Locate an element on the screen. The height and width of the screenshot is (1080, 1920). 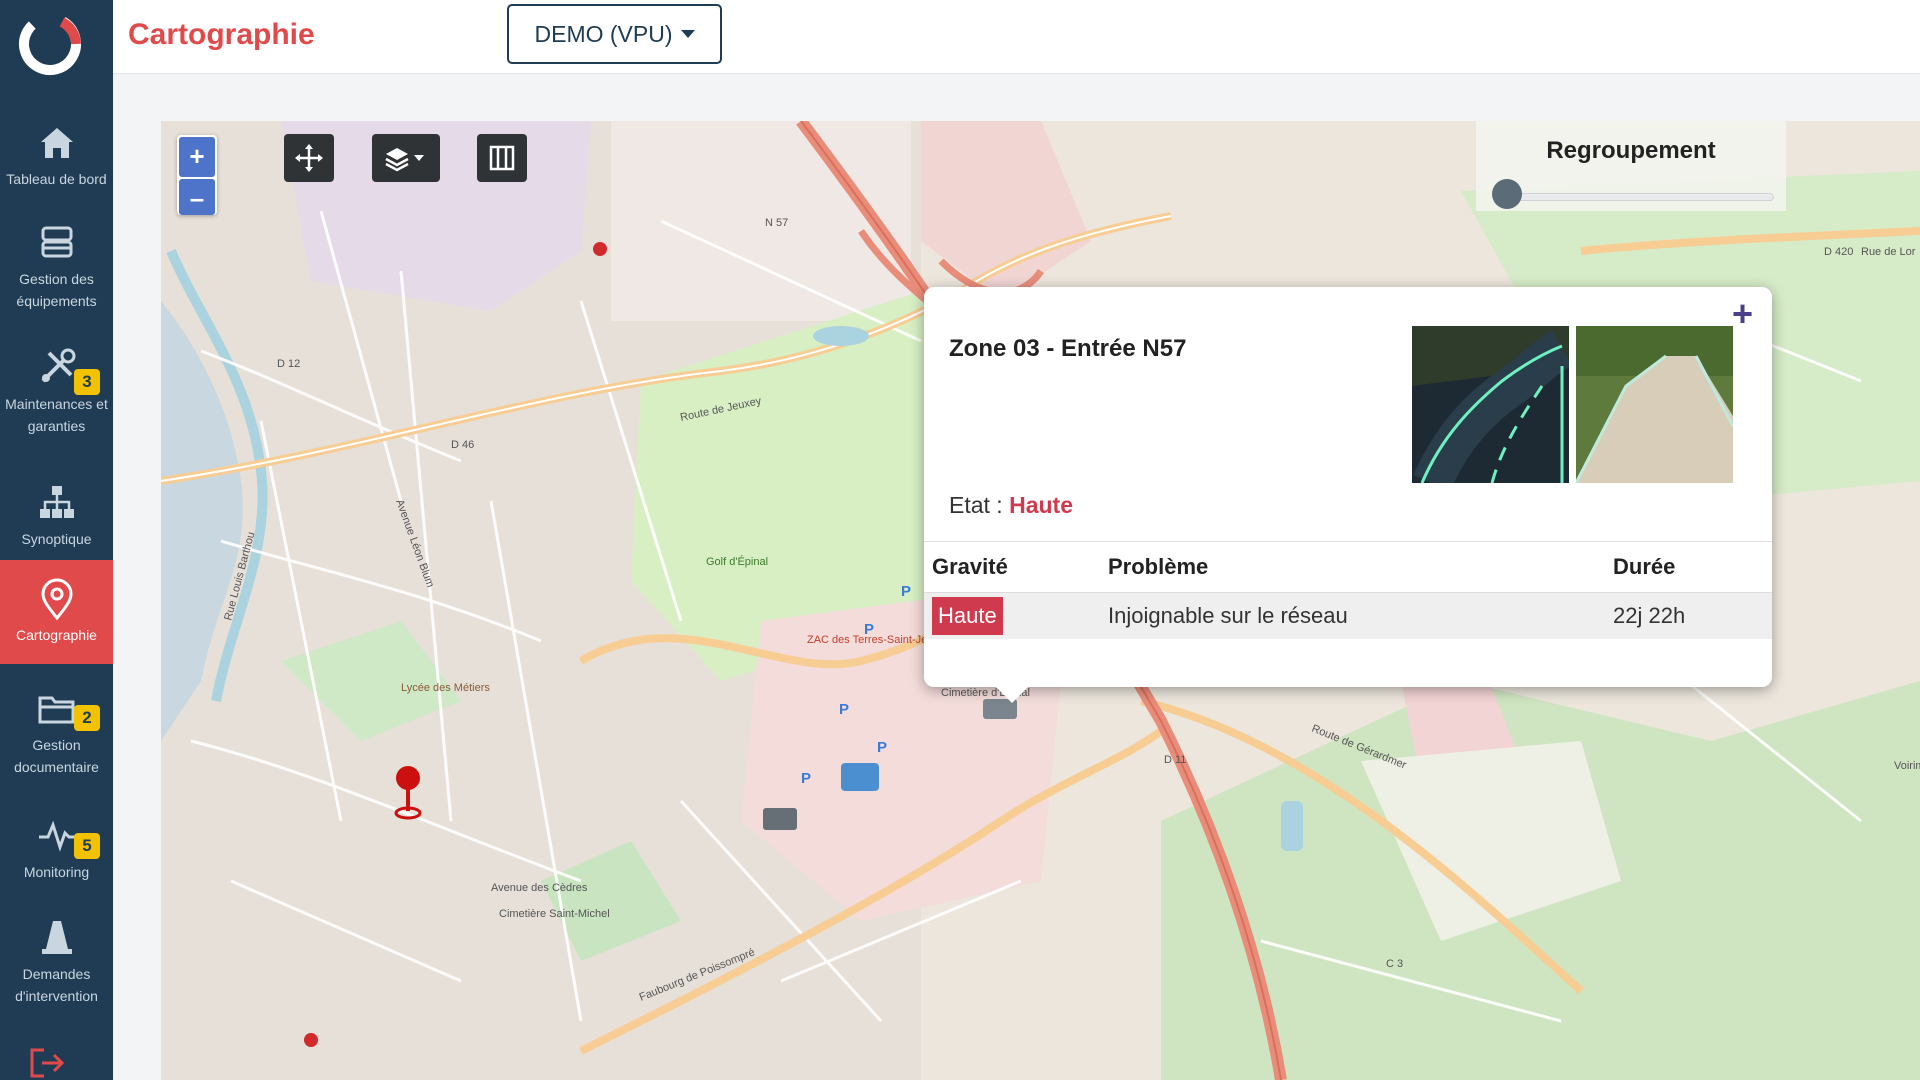
problem-cell: Injoignable sur le réseau is located at coordinates (1352, 615).